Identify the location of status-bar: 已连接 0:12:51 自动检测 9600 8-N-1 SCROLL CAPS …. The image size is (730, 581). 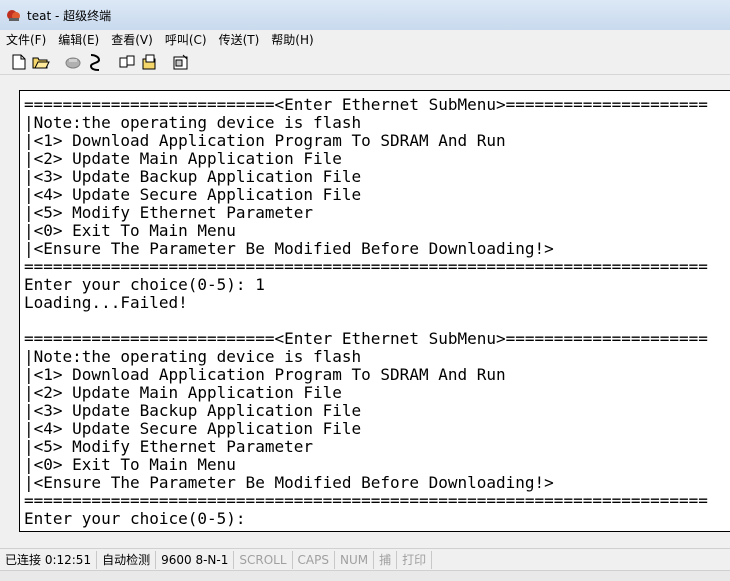
(365, 559).